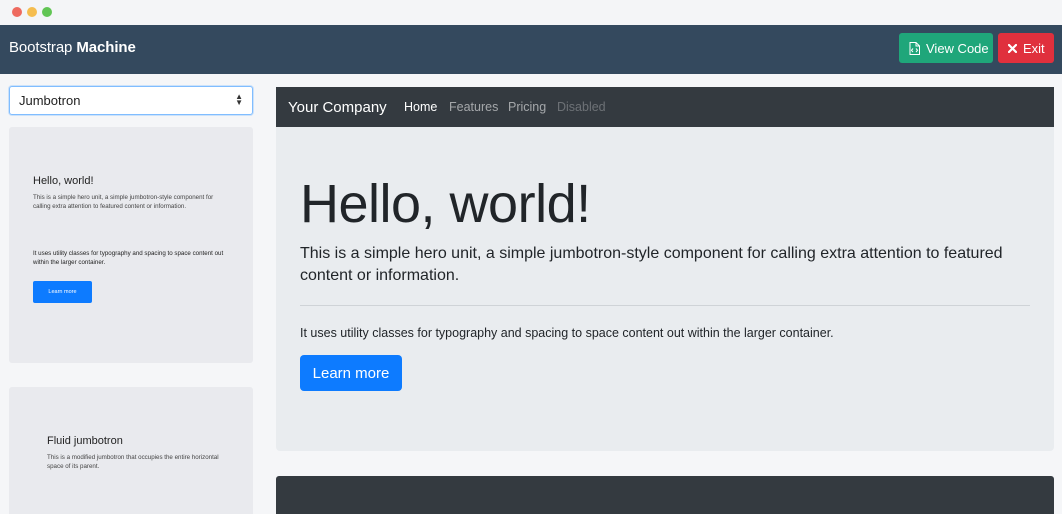 The image size is (1062, 514). What do you see at coordinates (473, 107) in the screenshot?
I see `nav-link-features: Features` at bounding box center [473, 107].